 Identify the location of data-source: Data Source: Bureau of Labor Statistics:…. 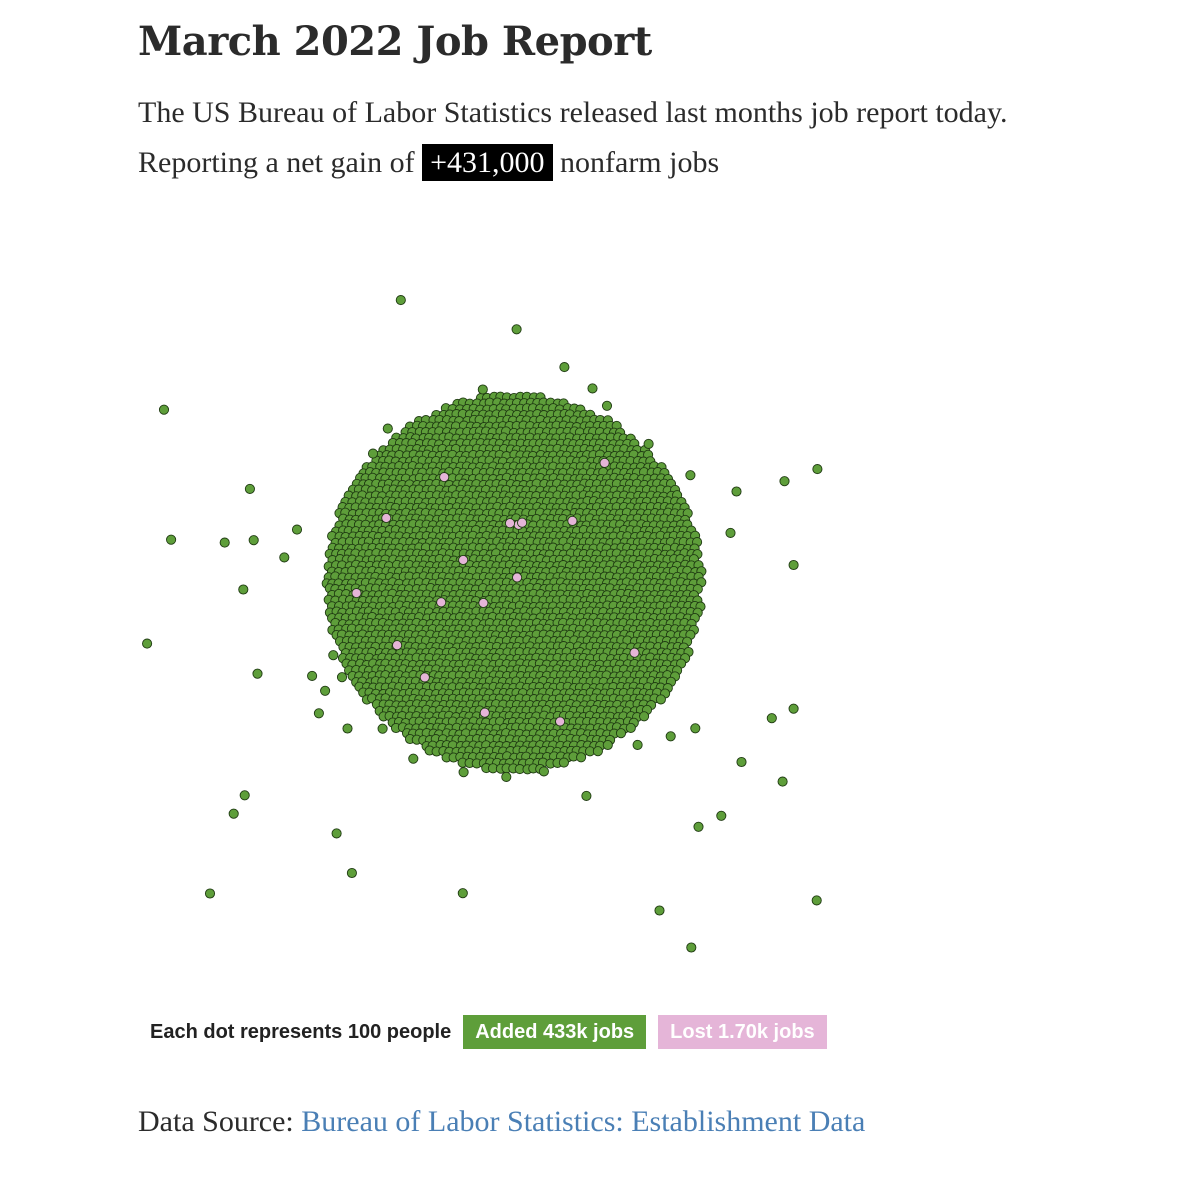
(501, 1122).